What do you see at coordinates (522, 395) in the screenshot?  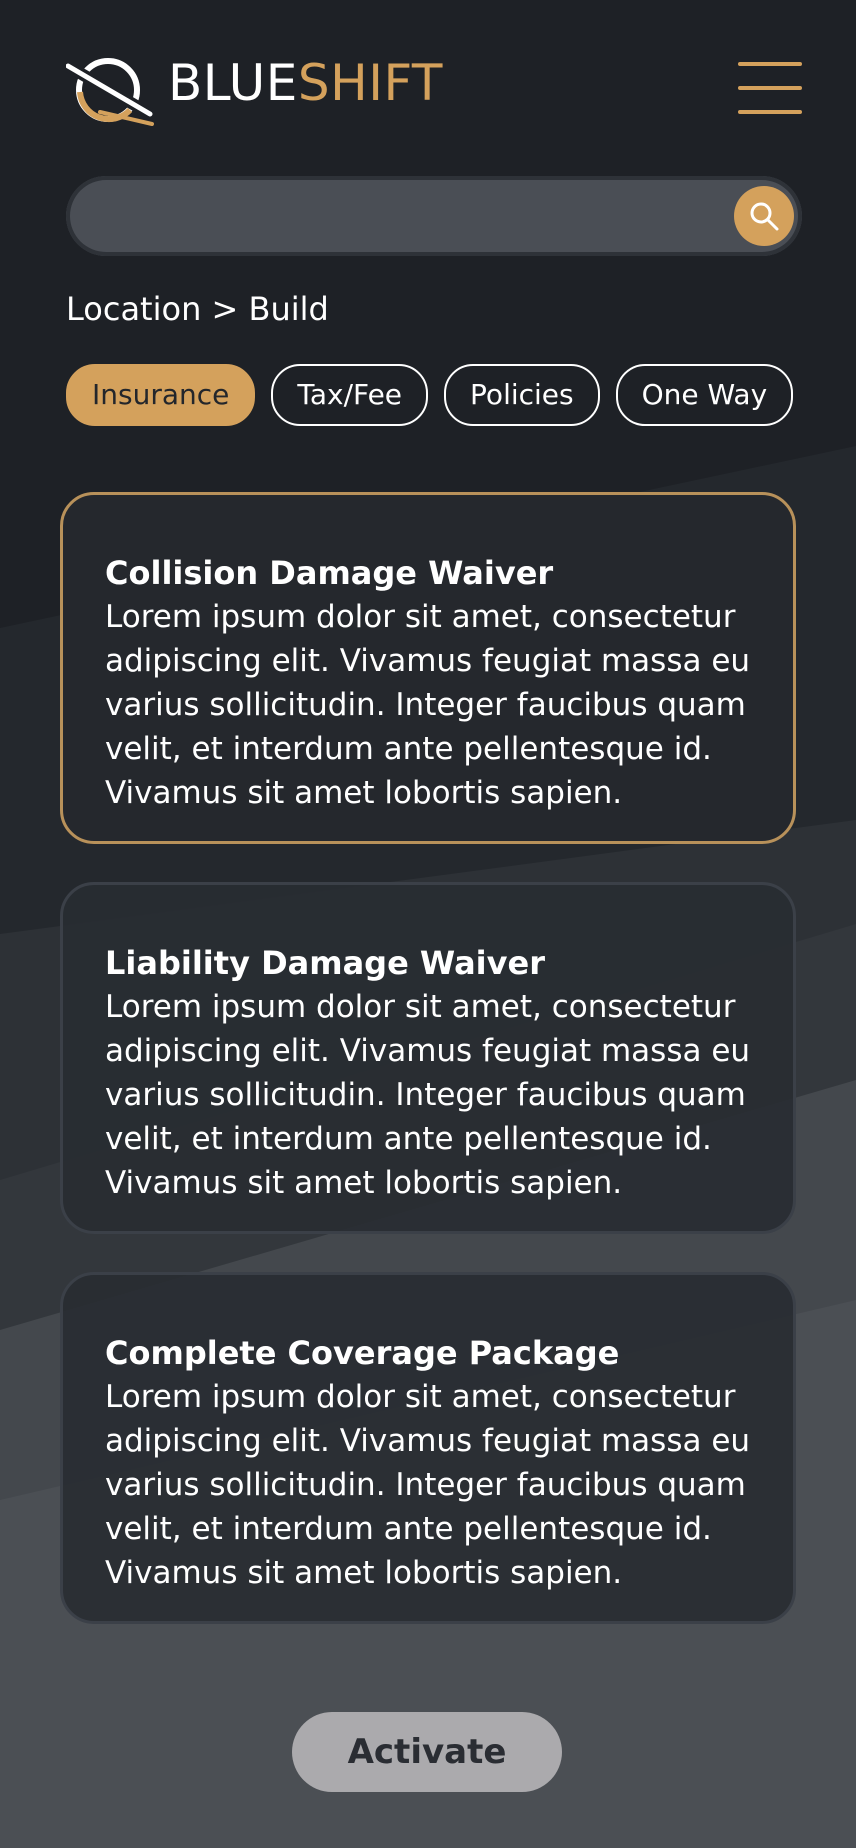 I see `tab-policies: Policies` at bounding box center [522, 395].